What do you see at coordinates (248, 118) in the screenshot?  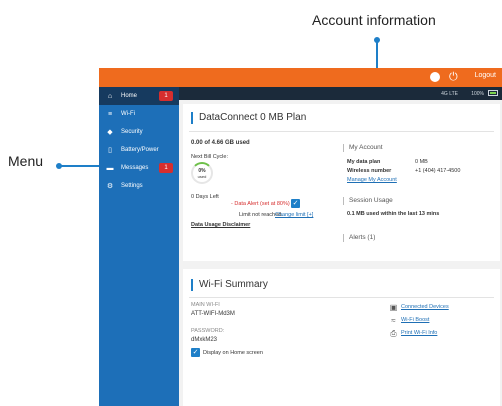 I see `plan-title: DataConnect 0 MB Plan` at bounding box center [248, 118].